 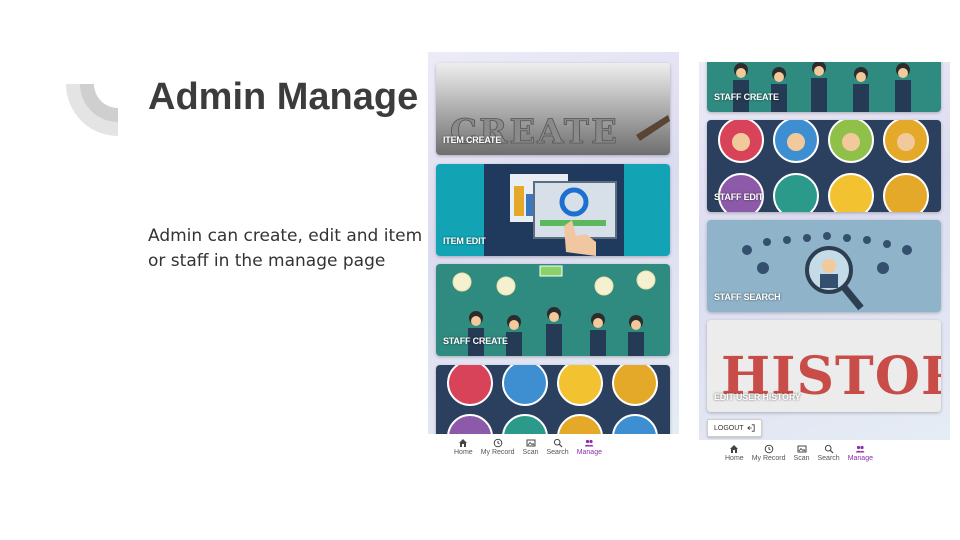 I want to click on decorative-arc, so click(x=92, y=110).